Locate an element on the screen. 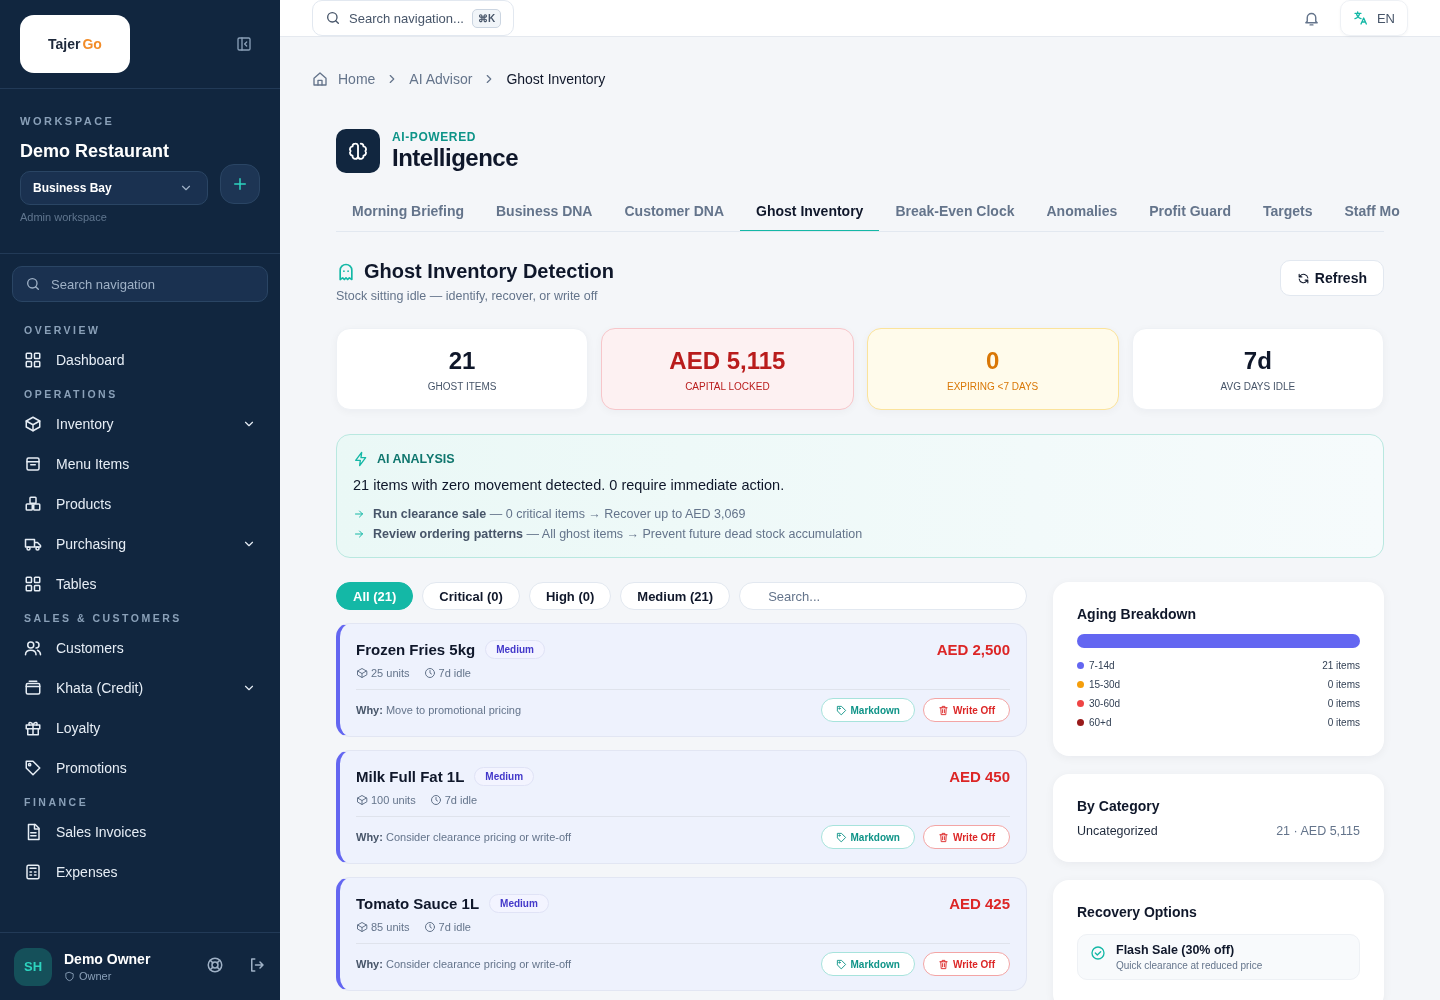 The height and width of the screenshot is (1000, 1440). breadcrumb-link: AI Advisor is located at coordinates (441, 79).